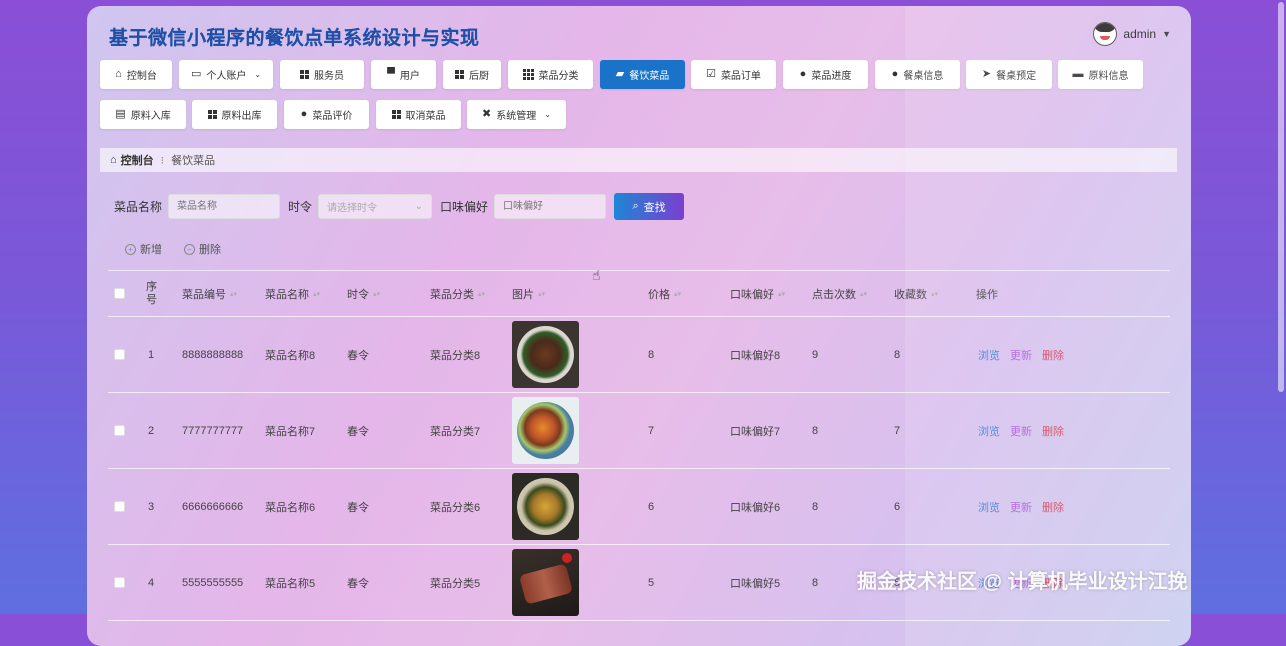  What do you see at coordinates (226, 74) in the screenshot?
I see `nav-account: ▭ 个人账户 ⌄` at bounding box center [226, 74].